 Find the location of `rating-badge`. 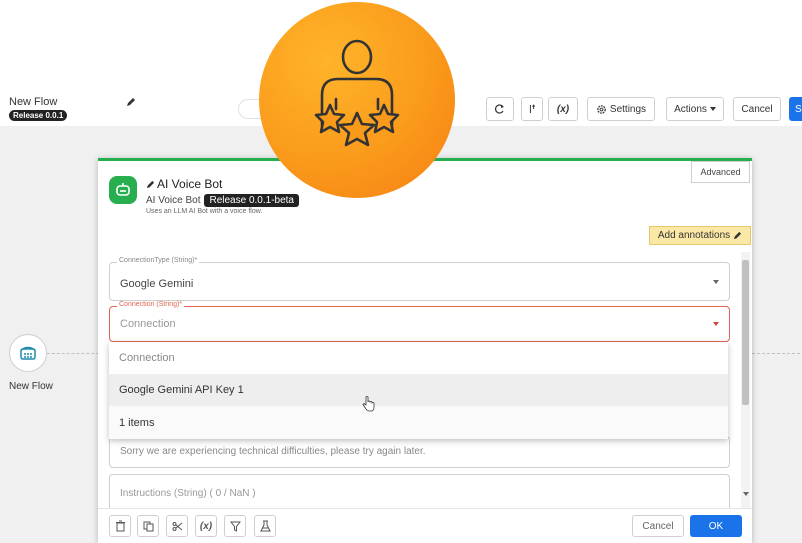

rating-badge is located at coordinates (357, 100).